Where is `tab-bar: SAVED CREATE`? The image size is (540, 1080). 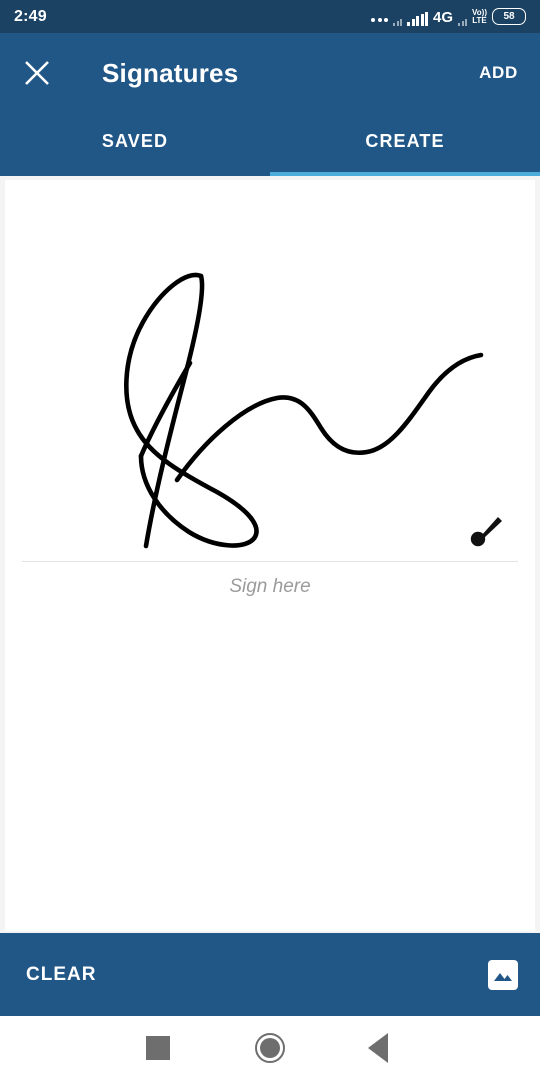 tab-bar: SAVED CREATE is located at coordinates (270, 144).